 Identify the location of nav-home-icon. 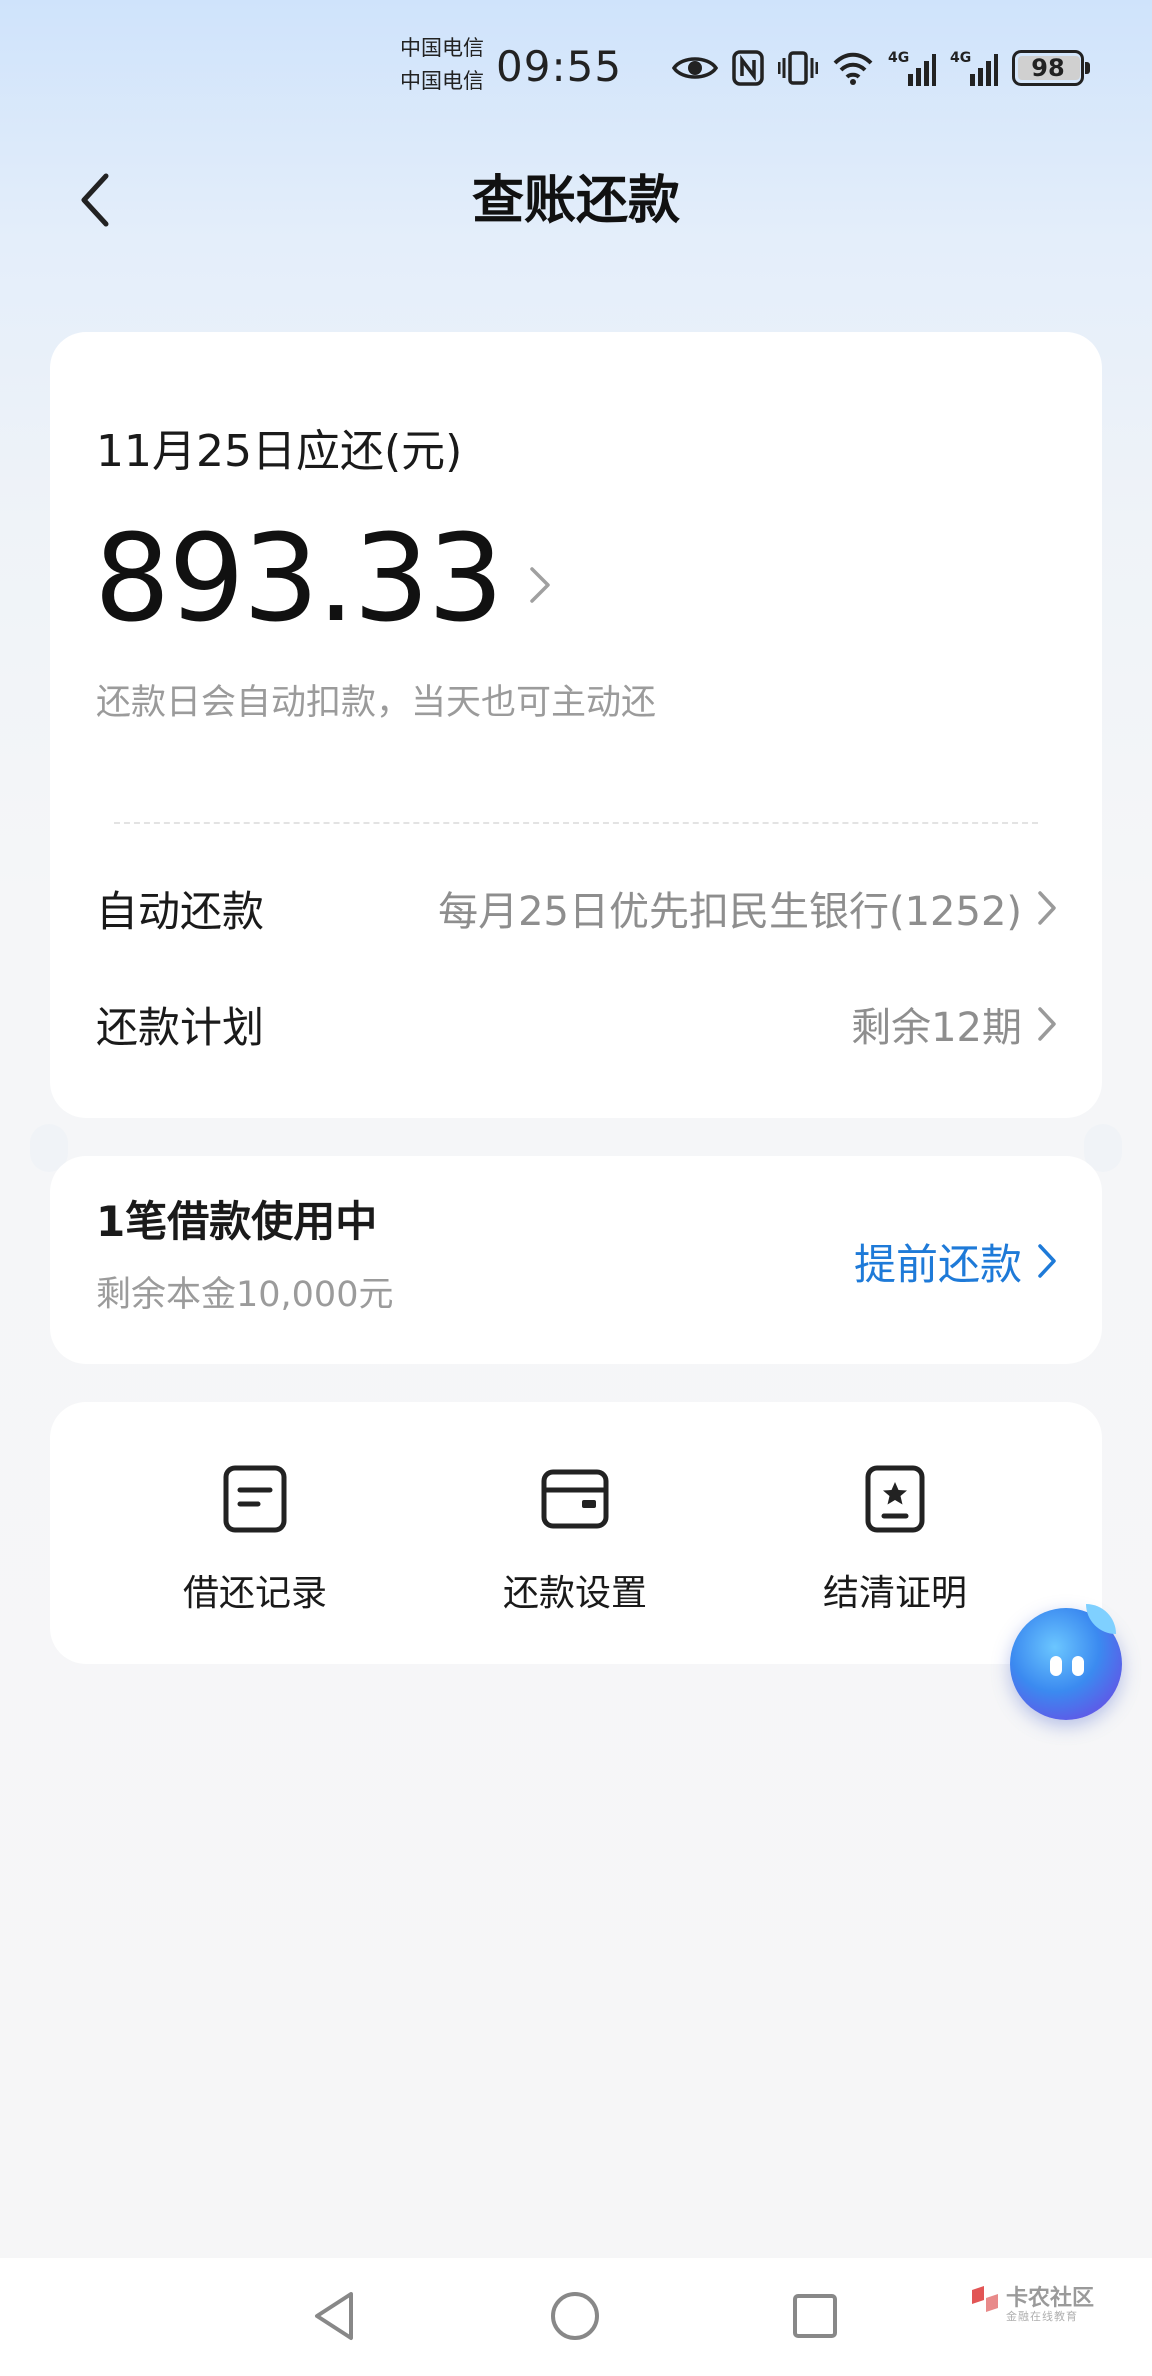
(575, 2316).